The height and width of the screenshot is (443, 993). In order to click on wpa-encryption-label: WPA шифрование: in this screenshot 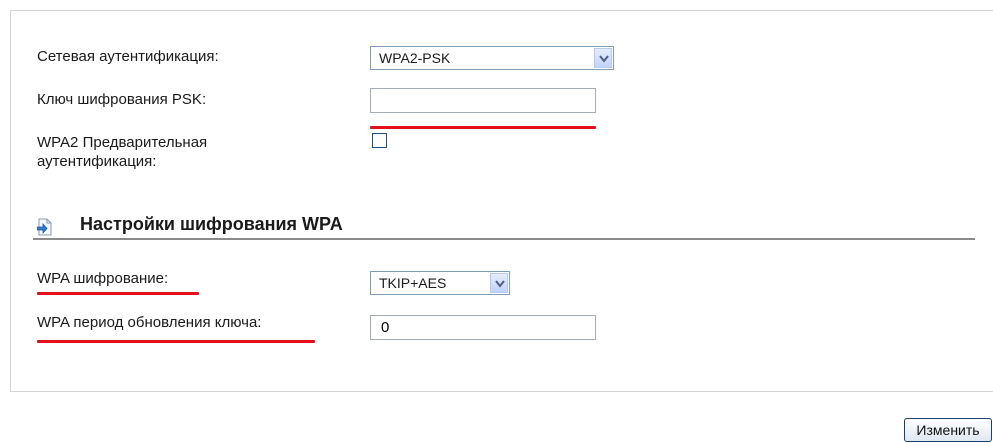, I will do `click(103, 278)`.